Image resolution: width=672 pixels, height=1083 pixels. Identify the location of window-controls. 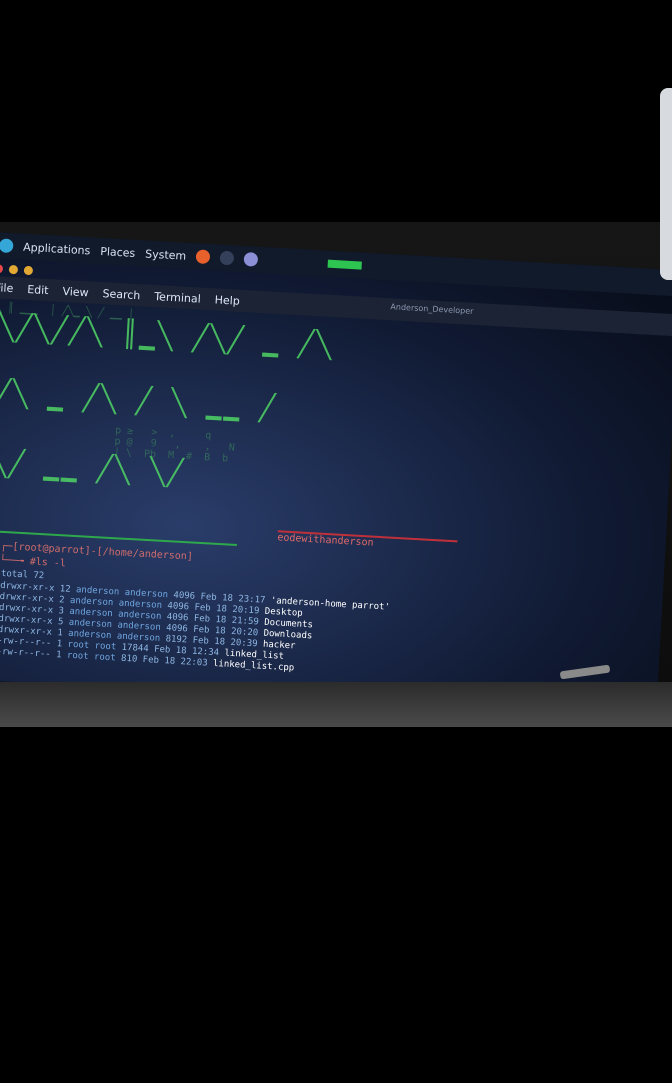
(17, 270).